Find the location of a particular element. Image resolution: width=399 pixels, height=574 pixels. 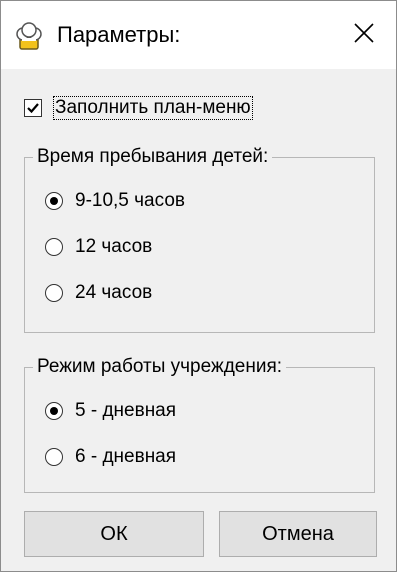

checkbox-box is located at coordinates (33, 108).